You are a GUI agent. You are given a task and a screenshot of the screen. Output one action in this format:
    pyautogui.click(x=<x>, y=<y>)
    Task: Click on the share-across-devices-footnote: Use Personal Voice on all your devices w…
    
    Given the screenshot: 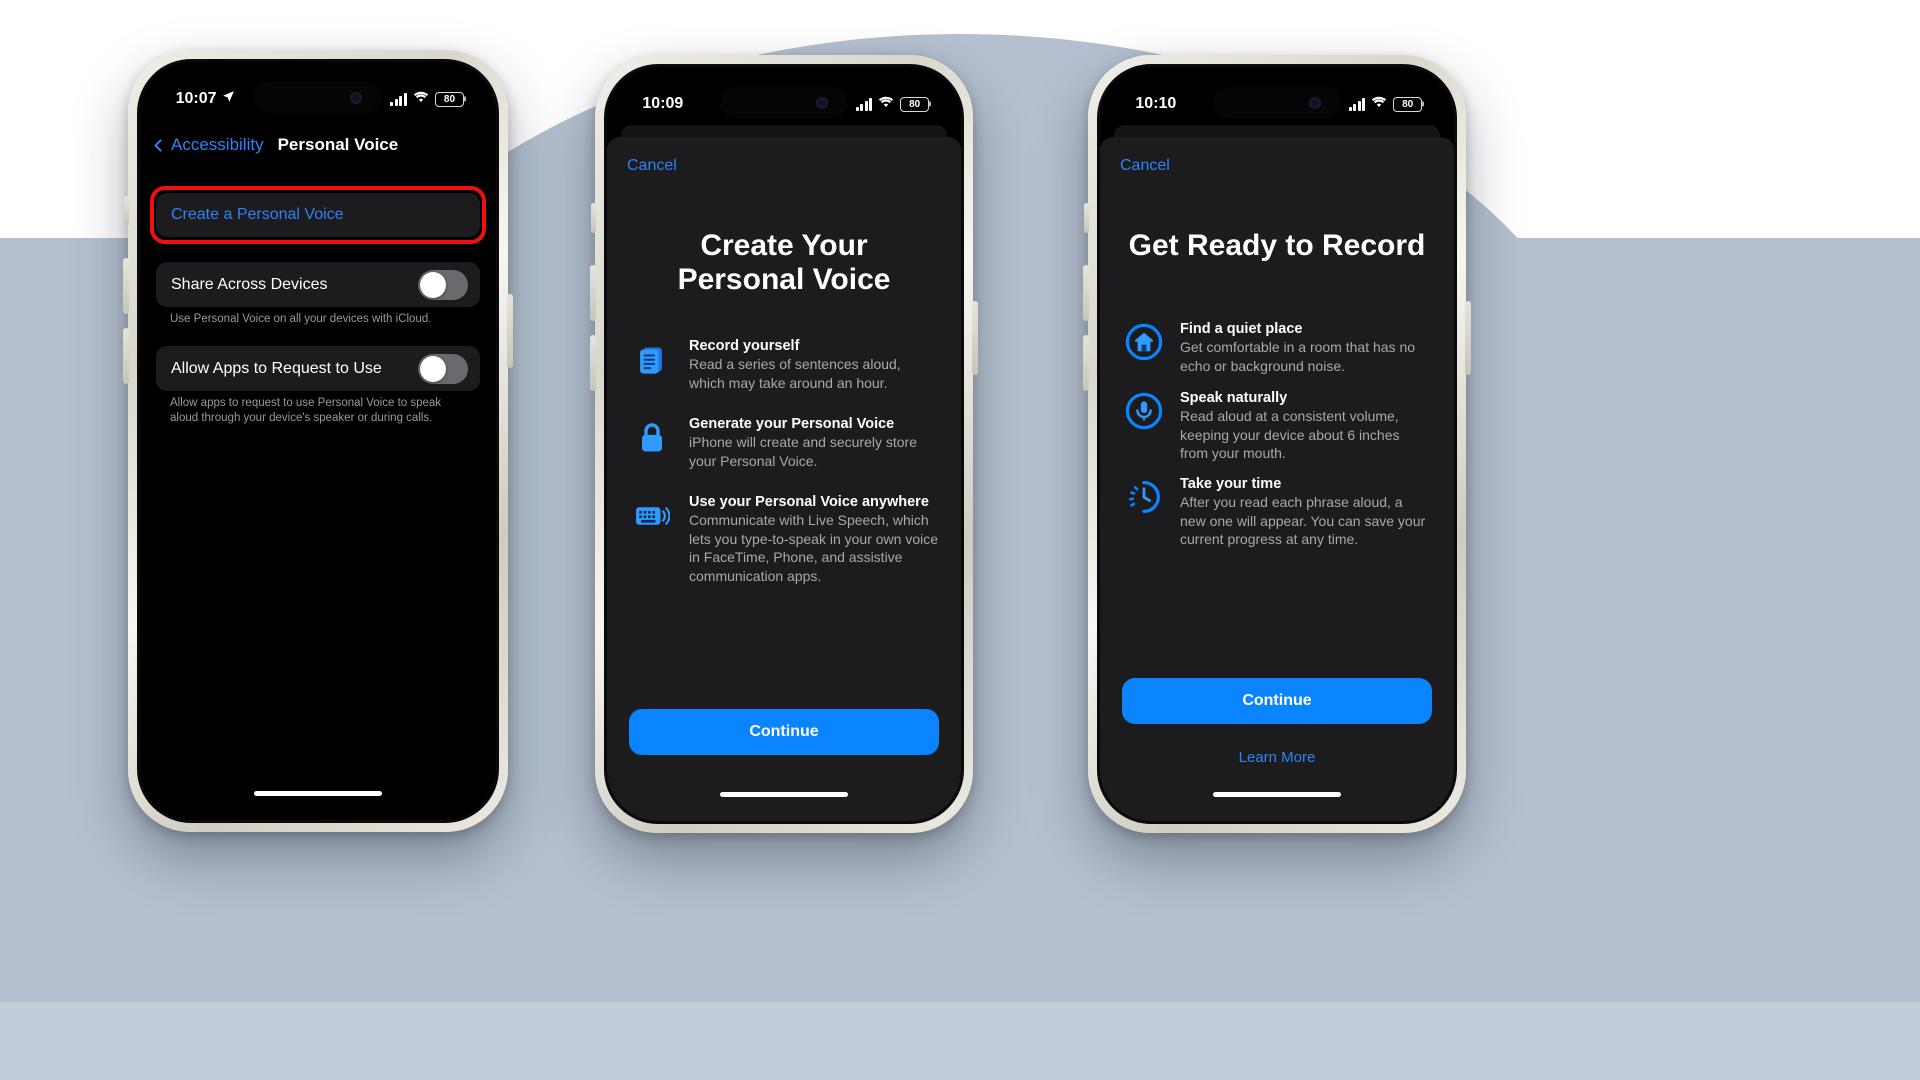 What is the action you would take?
    pyautogui.click(x=301, y=319)
    